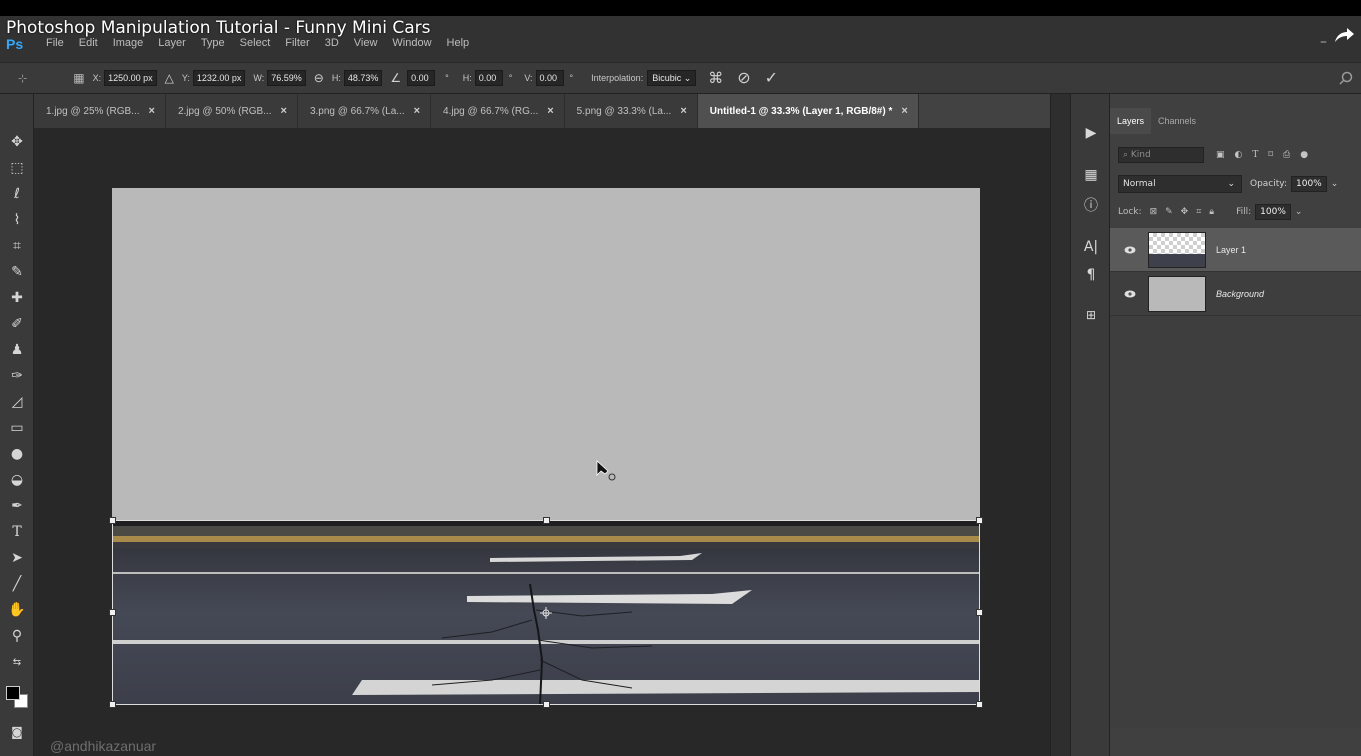  I want to click on transform-handle-right, so click(979, 612).